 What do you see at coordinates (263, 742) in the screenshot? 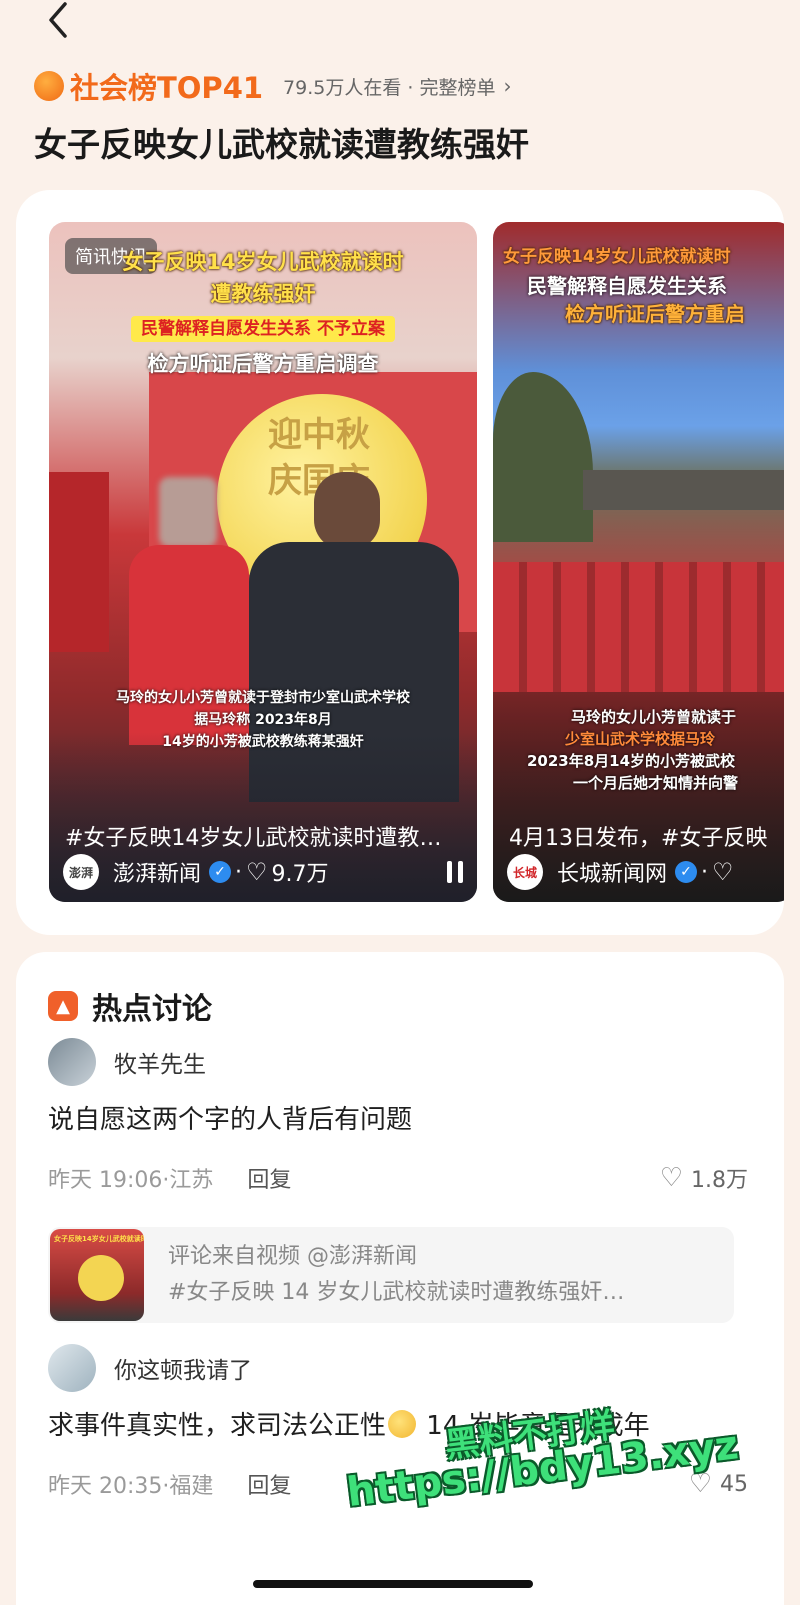
I see `video-subtitle: 14岁的小芳被武校教练蒋某强奸` at bounding box center [263, 742].